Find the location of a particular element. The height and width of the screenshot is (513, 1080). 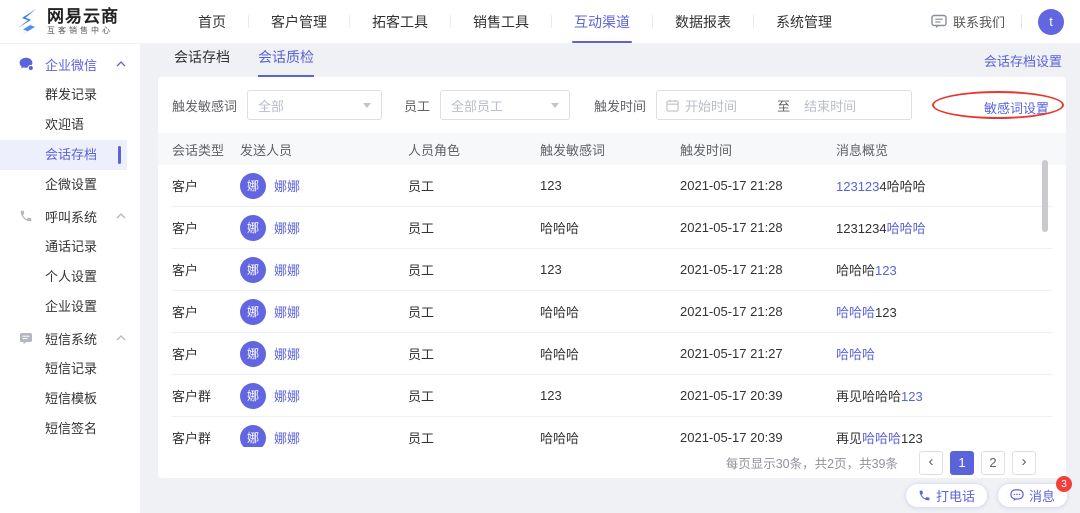

sidebar-item-sms-records: 短信记录 is located at coordinates (70, 369).